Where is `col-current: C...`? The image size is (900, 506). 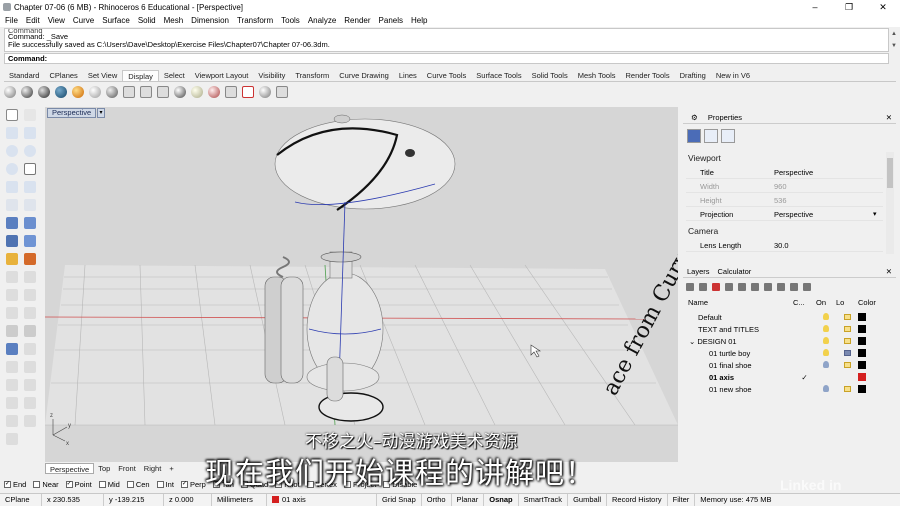 col-current: C... is located at coordinates (804, 302).